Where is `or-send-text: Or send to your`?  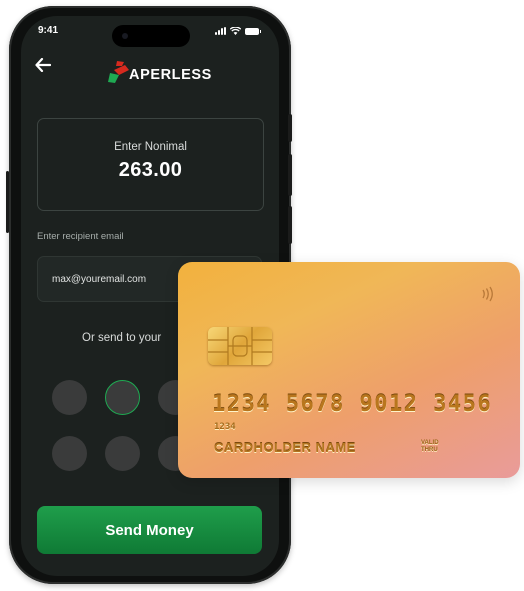
or-send-text: Or send to your is located at coordinates (122, 338).